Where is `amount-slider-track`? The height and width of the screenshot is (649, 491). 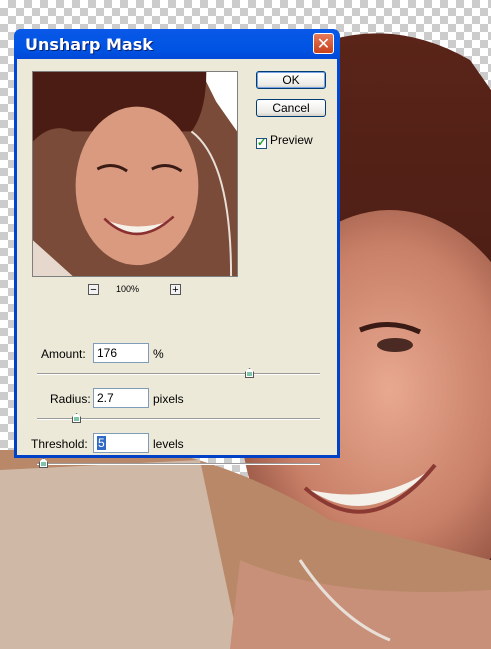 amount-slider-track is located at coordinates (178, 374).